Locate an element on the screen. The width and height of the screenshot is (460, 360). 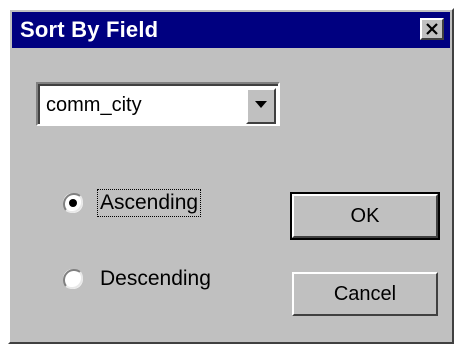
close-icon is located at coordinates (432, 29).